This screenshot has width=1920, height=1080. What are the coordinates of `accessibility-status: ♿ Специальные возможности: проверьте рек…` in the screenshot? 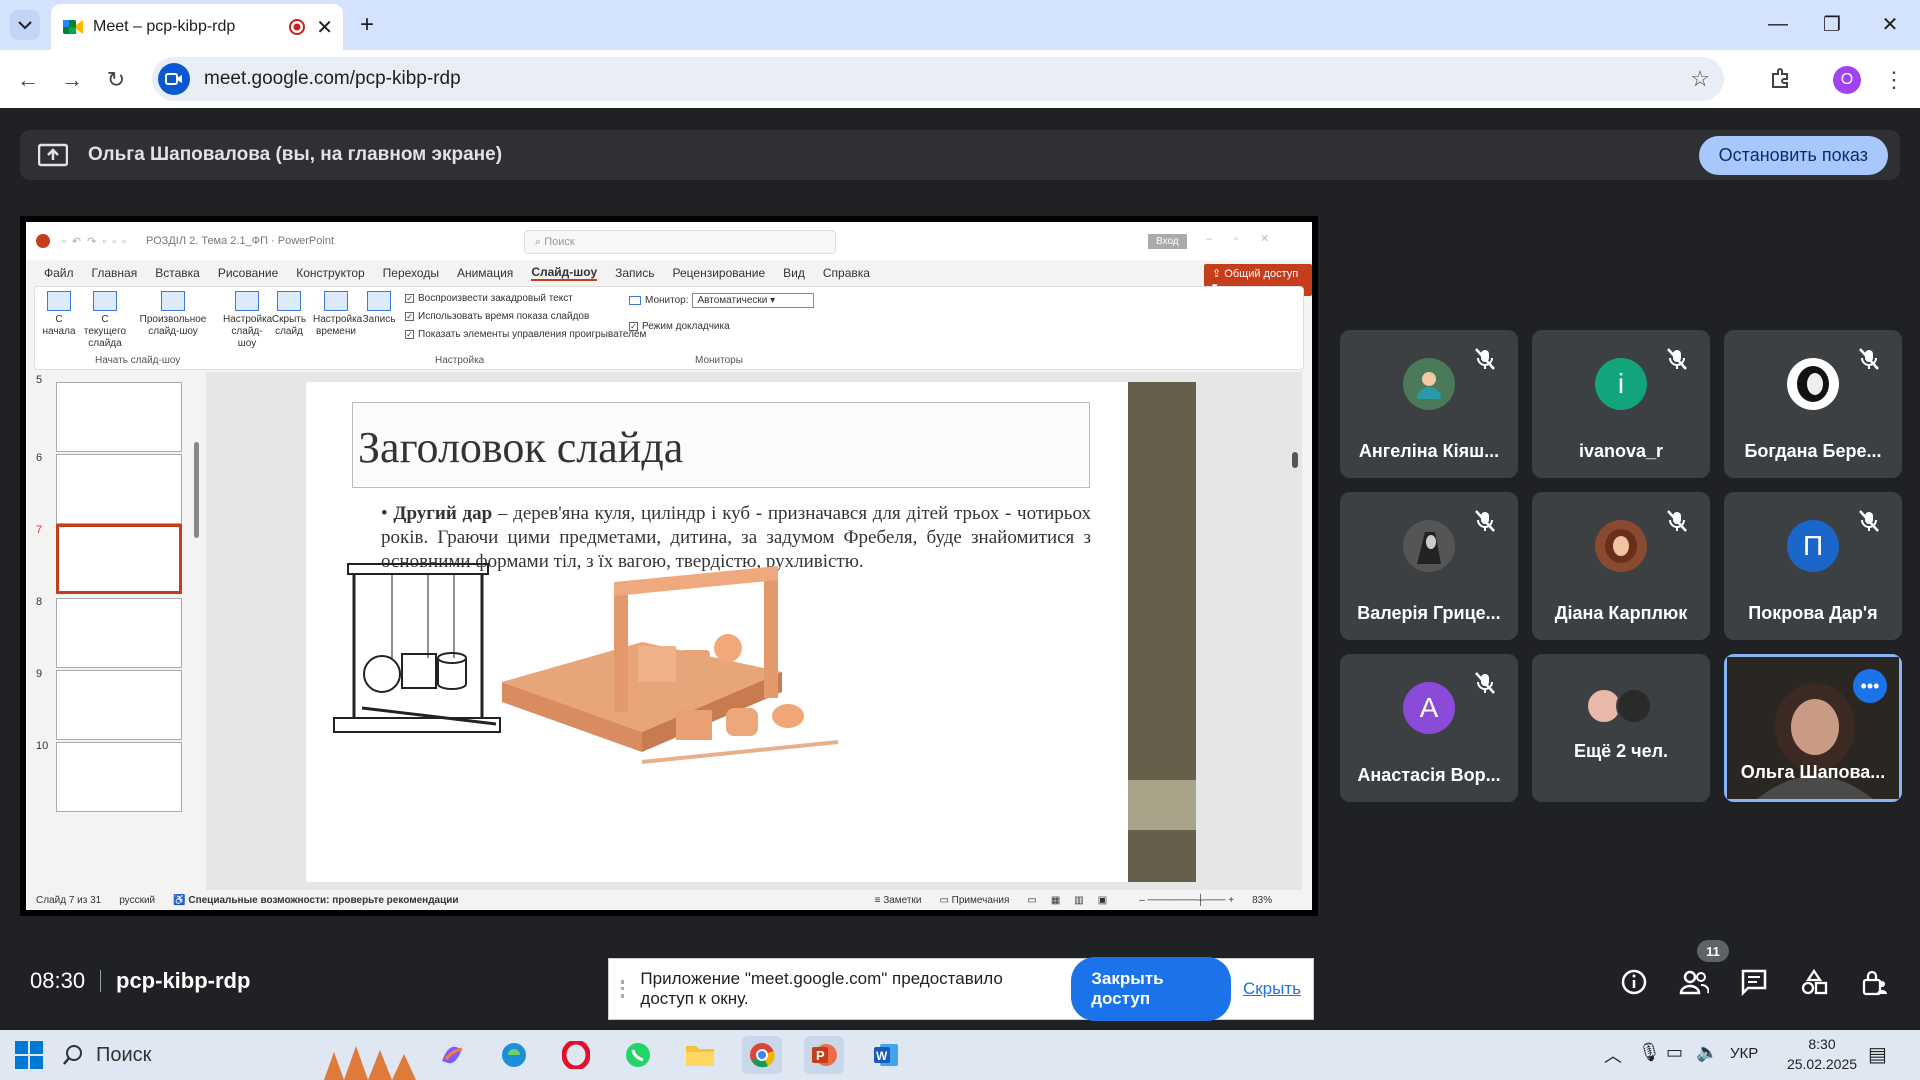 It's located at (315, 900).